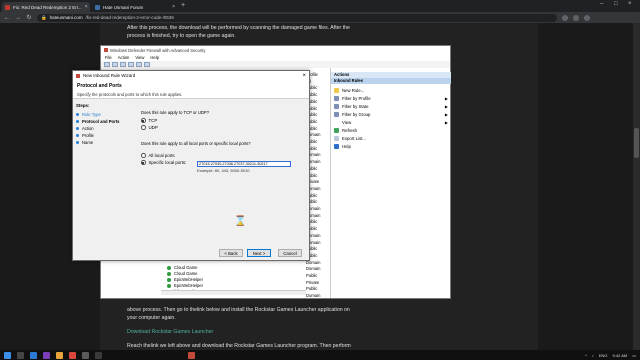  I want to click on action-filter-profile: Filter by Profile ▶, so click(391, 98).